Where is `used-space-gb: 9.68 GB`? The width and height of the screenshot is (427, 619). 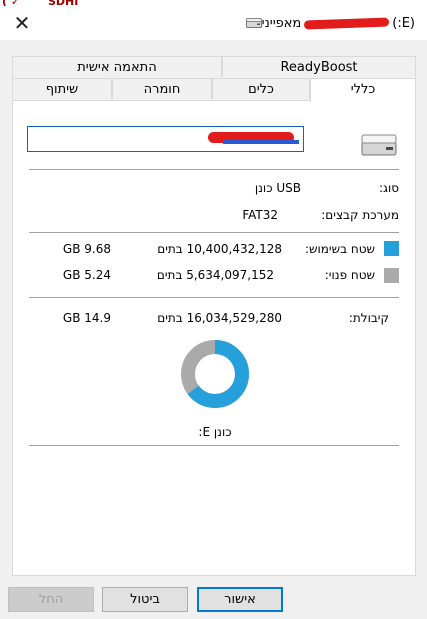
used-space-gb: 9.68 GB is located at coordinates (86, 249).